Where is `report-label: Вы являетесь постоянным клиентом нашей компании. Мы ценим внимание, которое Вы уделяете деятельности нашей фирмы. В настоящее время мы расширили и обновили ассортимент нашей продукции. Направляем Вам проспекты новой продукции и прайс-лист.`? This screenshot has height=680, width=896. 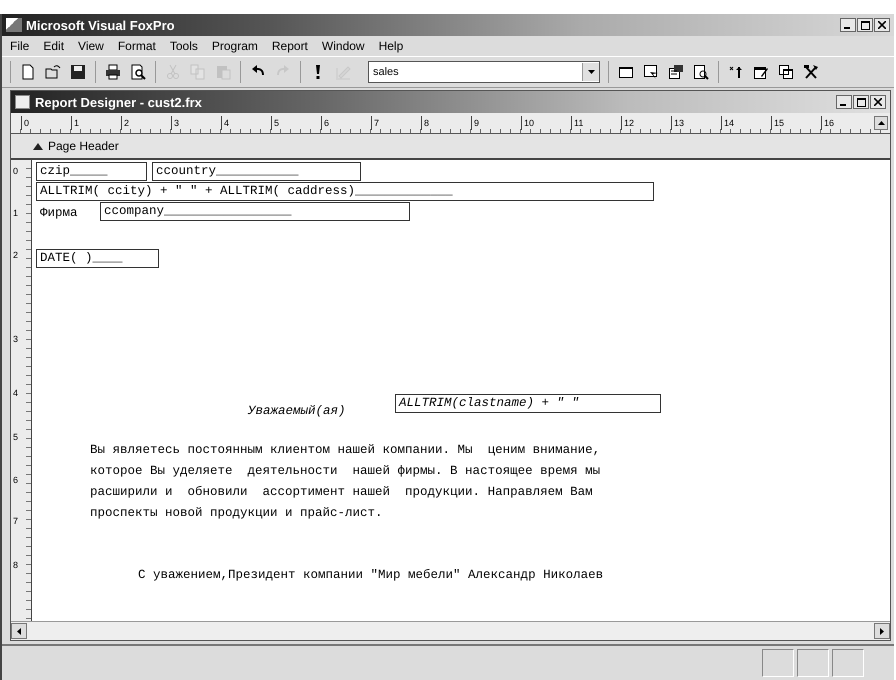 report-label: Вы являетесь постоянным клиентом нашей компании. Мы ценим внимание, которое Вы уделяете деятельности нашей фирмы. В настоящее время мы расширили и обновили ассортимент нашей продукции. Направляем Вам проспекты новой продукции и прайс-лист. is located at coordinates (345, 482).